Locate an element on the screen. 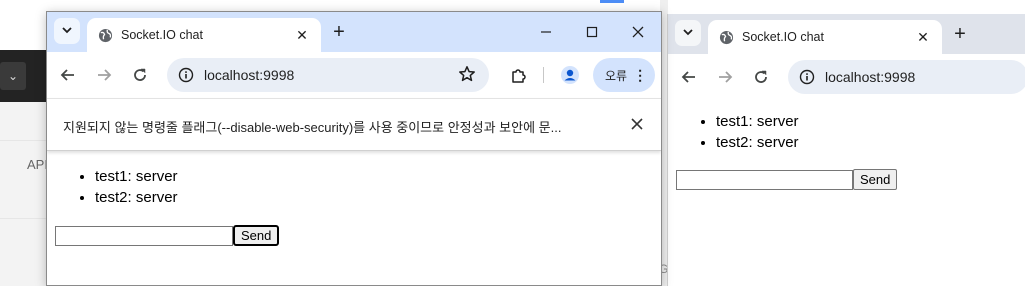 The image size is (1025, 286). more-vert-icon: ⋮ is located at coordinates (640, 75).